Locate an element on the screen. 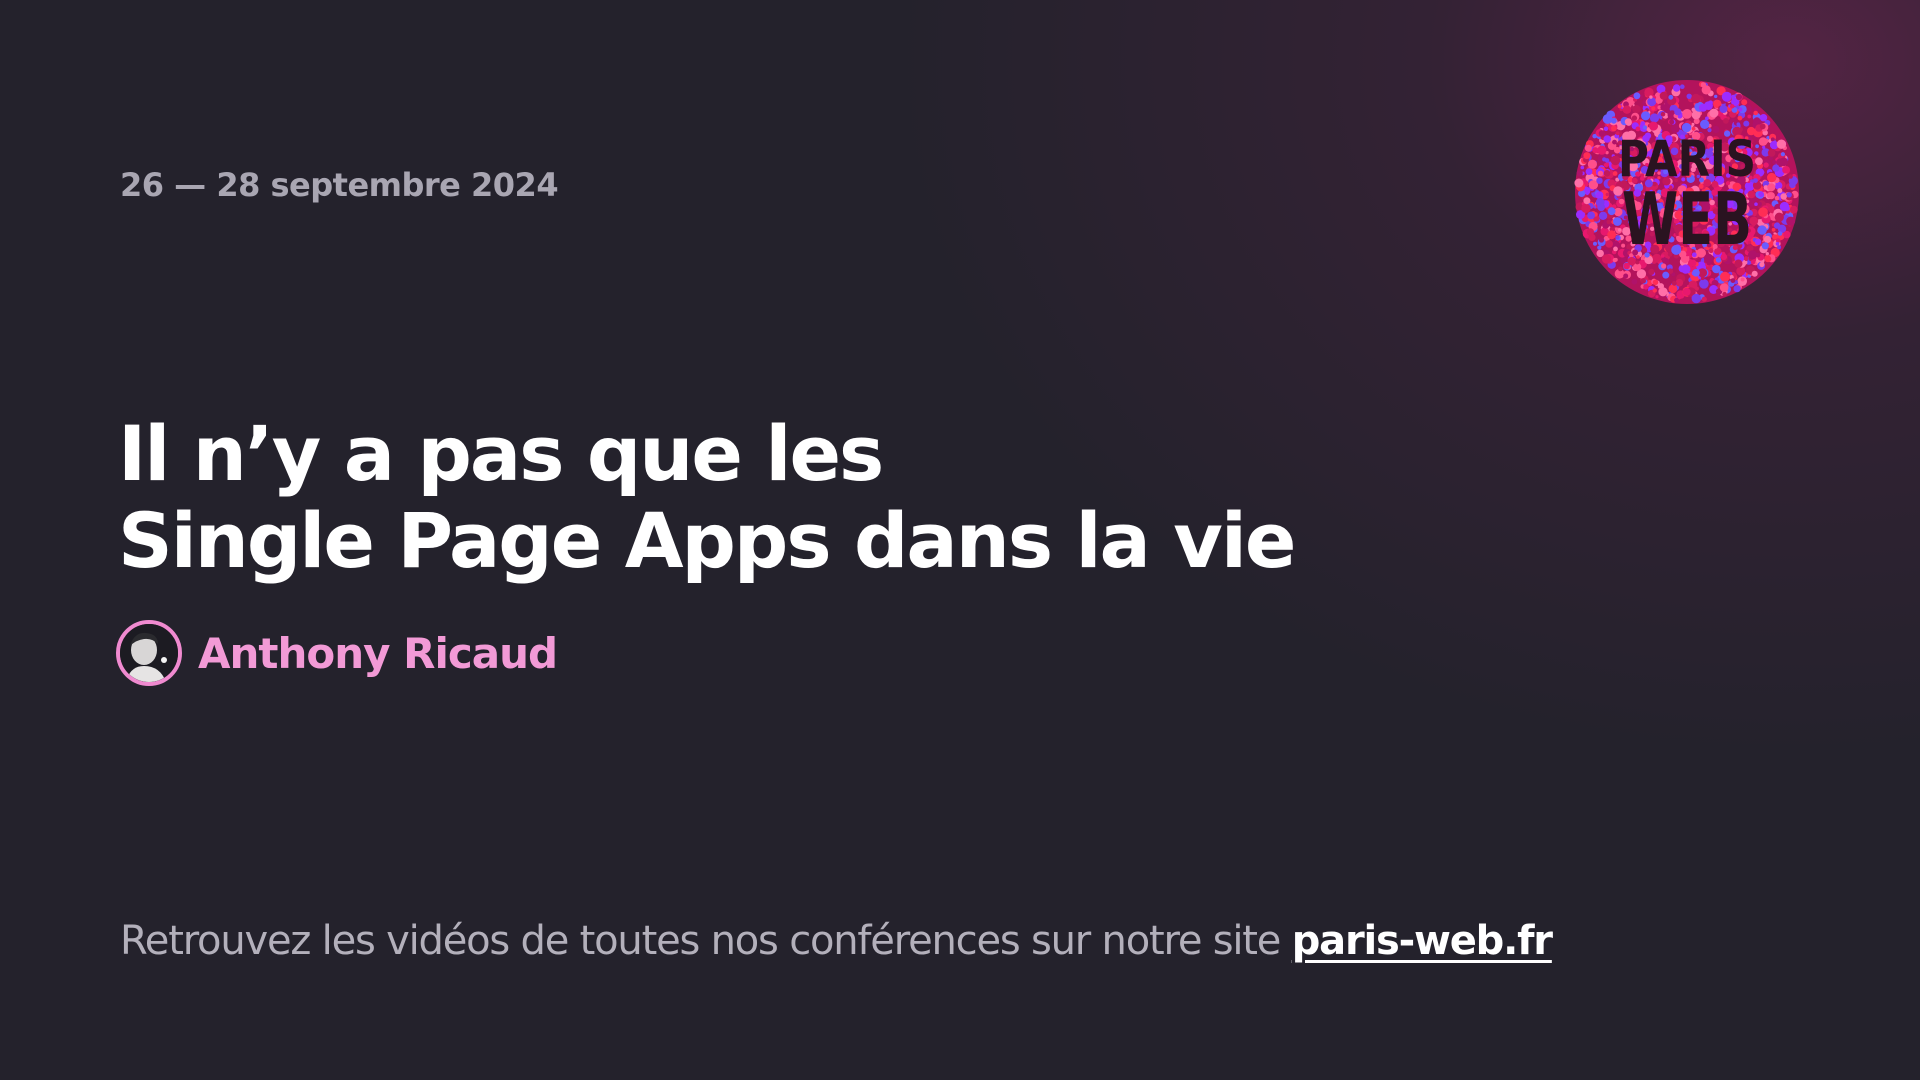  speaker-name: Anthony Ricaud is located at coordinates (378, 653).